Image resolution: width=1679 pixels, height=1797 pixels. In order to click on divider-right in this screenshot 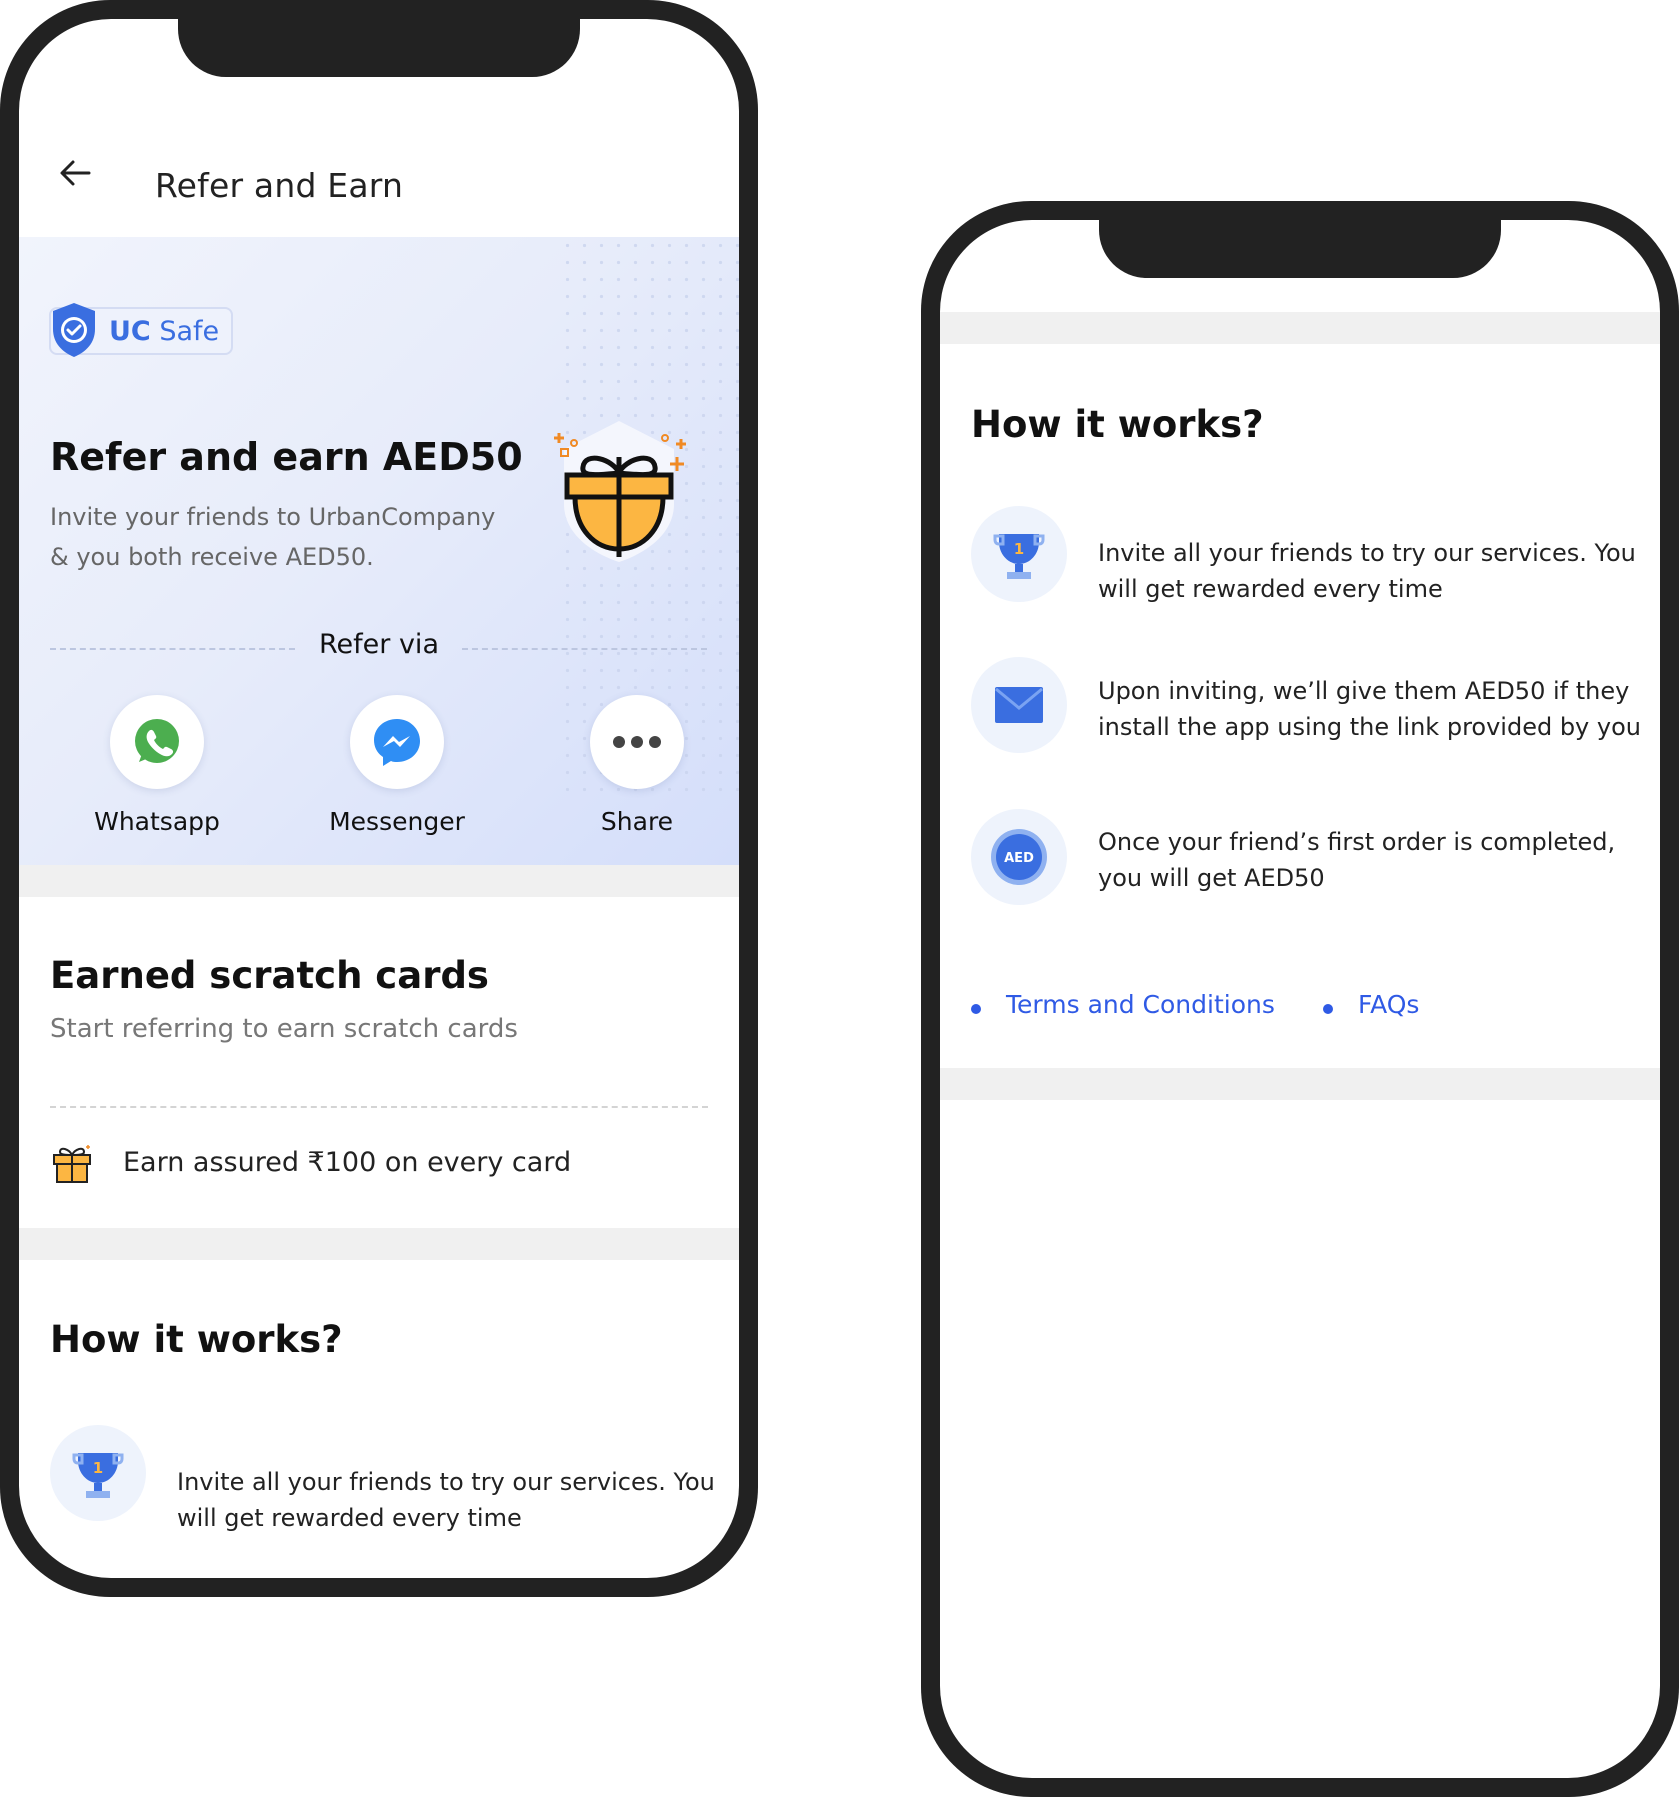, I will do `click(584, 649)`.